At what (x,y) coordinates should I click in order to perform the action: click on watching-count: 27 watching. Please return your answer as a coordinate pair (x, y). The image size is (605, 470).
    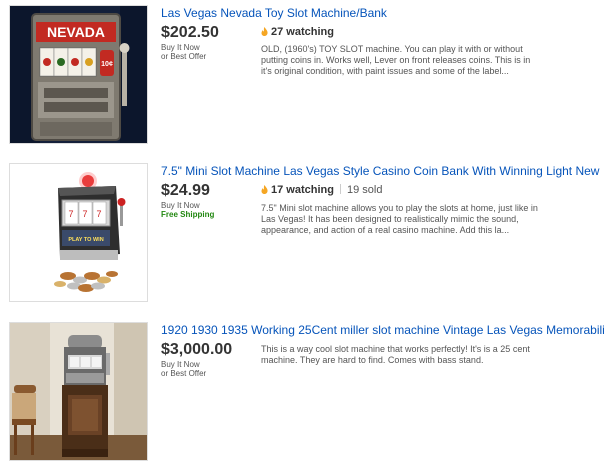
    Looking at the image, I should click on (297, 32).